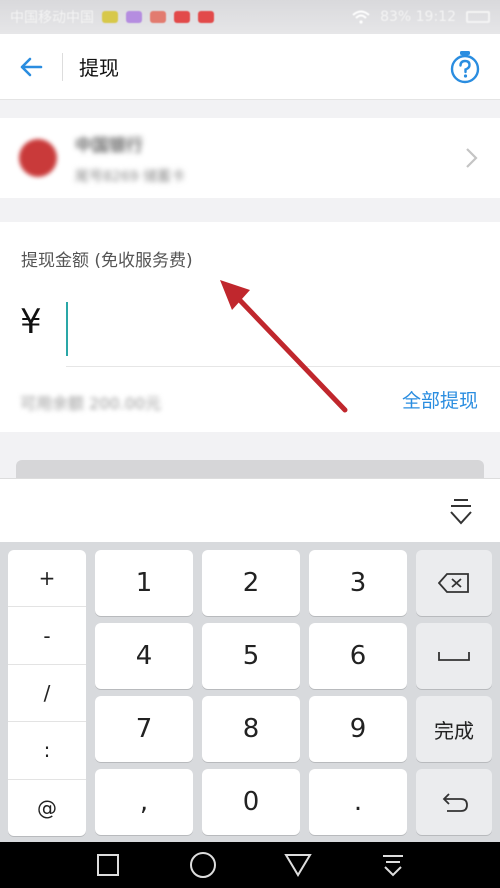 This screenshot has height=888, width=500. What do you see at coordinates (47, 808) in the screenshot?
I see `key-at: @` at bounding box center [47, 808].